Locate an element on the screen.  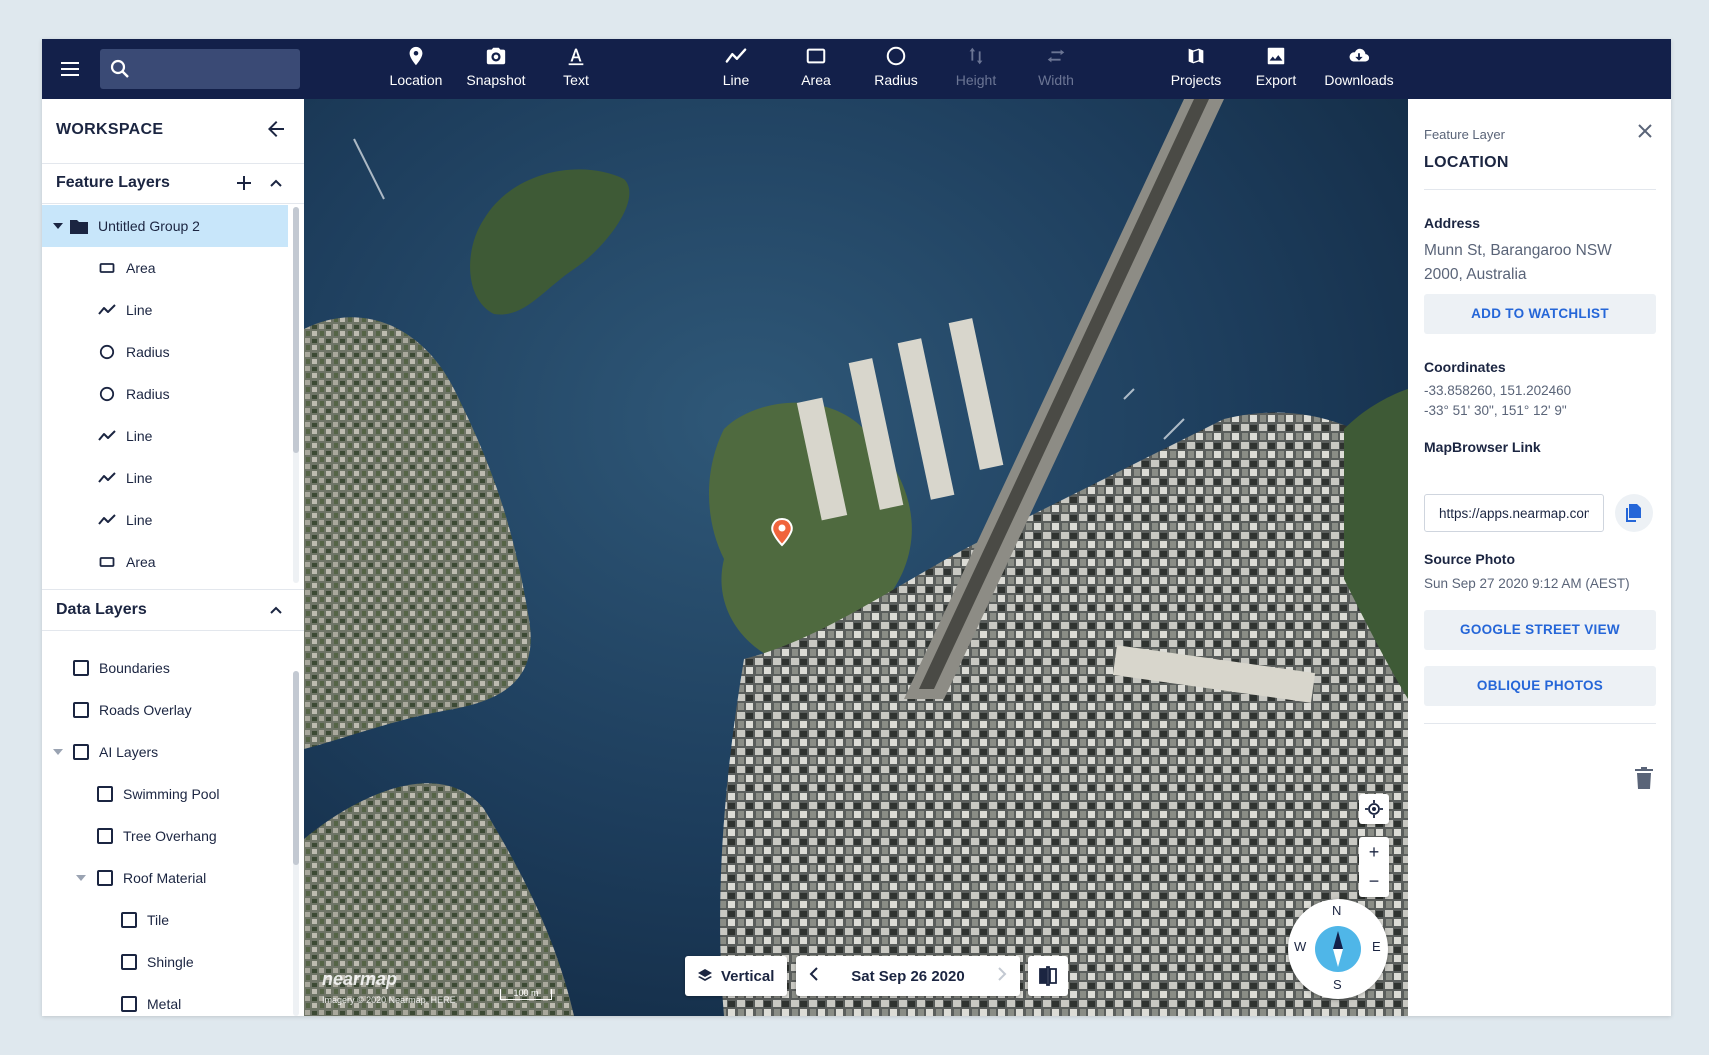
camera-icon is located at coordinates (496, 56).